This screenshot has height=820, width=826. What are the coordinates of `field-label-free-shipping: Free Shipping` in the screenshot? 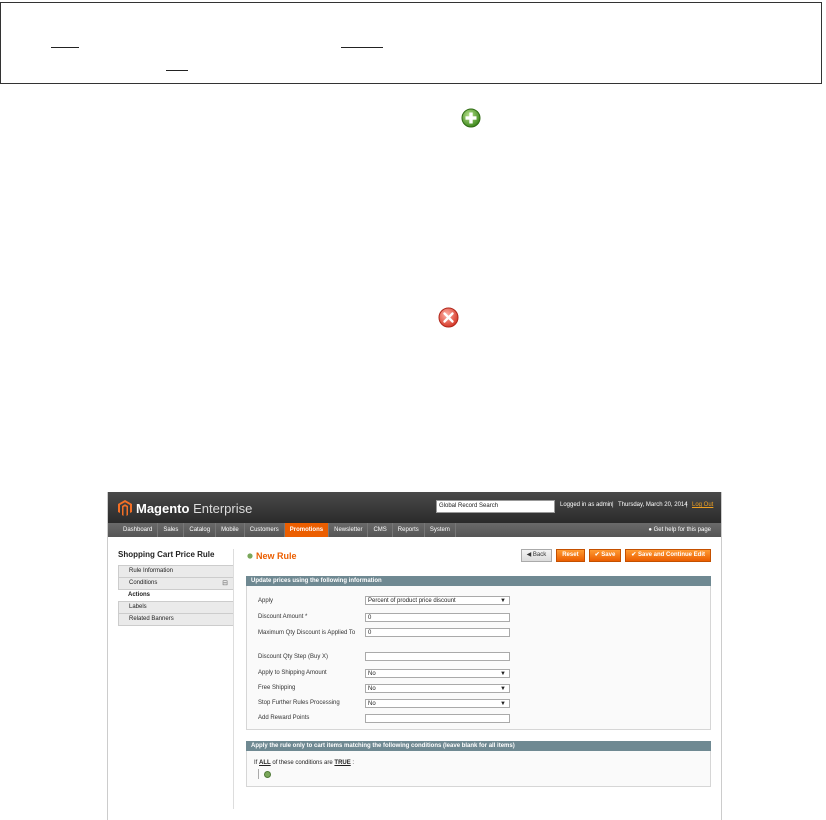 It's located at (277, 688).